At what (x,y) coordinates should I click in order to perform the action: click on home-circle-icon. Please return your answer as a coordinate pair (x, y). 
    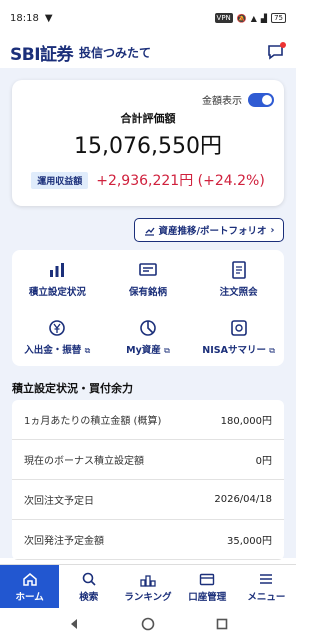
    Looking at the image, I should click on (148, 624).